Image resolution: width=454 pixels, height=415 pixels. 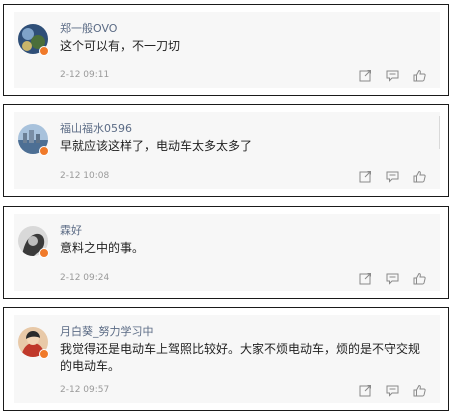 What do you see at coordinates (120, 46) in the screenshot?
I see `comment-text: 这个可以有，不一刀切` at bounding box center [120, 46].